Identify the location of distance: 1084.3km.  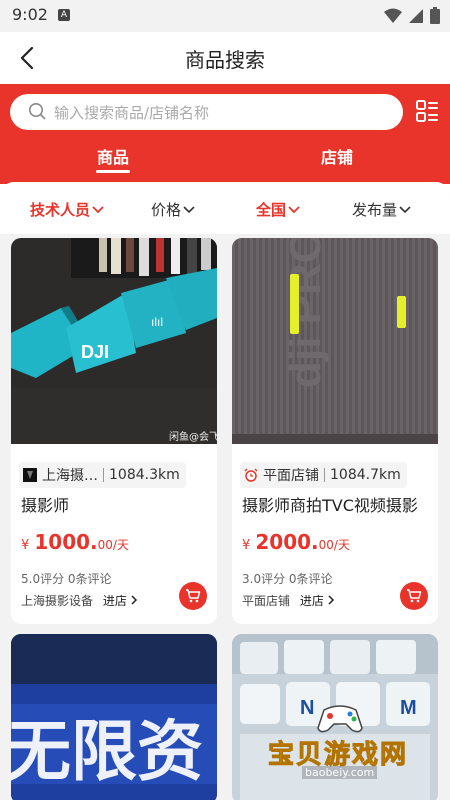
(144, 475).